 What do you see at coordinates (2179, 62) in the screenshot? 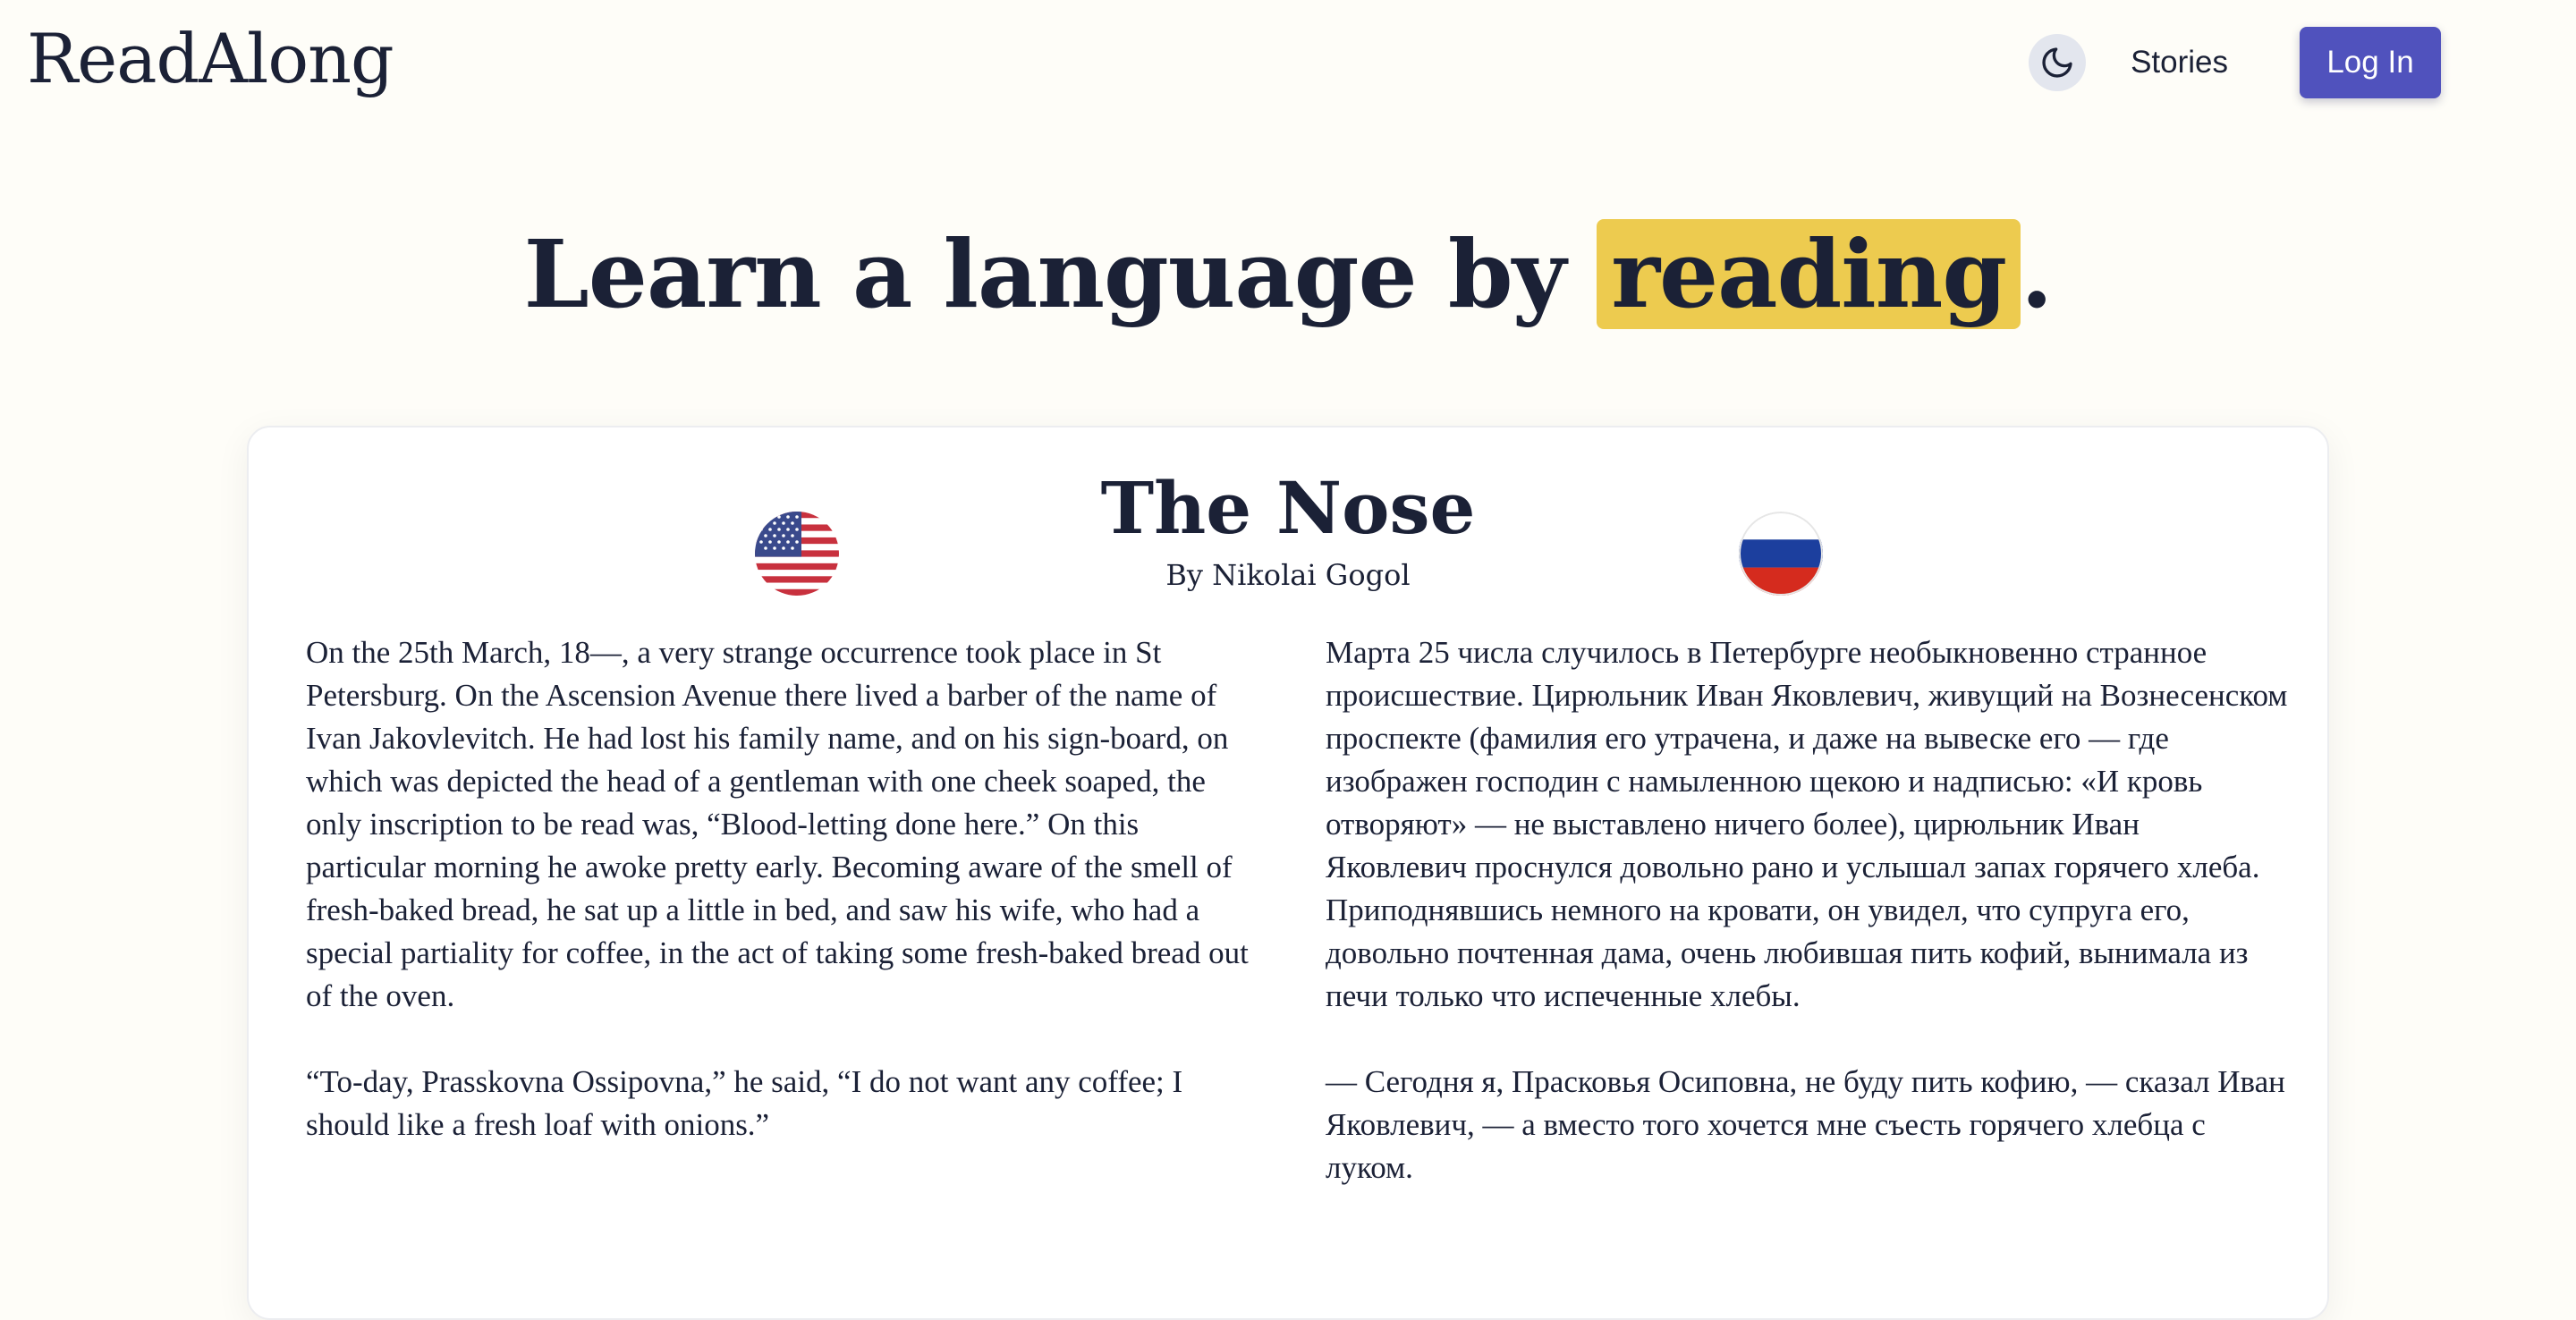
I see `stories-link: Stories` at bounding box center [2179, 62].